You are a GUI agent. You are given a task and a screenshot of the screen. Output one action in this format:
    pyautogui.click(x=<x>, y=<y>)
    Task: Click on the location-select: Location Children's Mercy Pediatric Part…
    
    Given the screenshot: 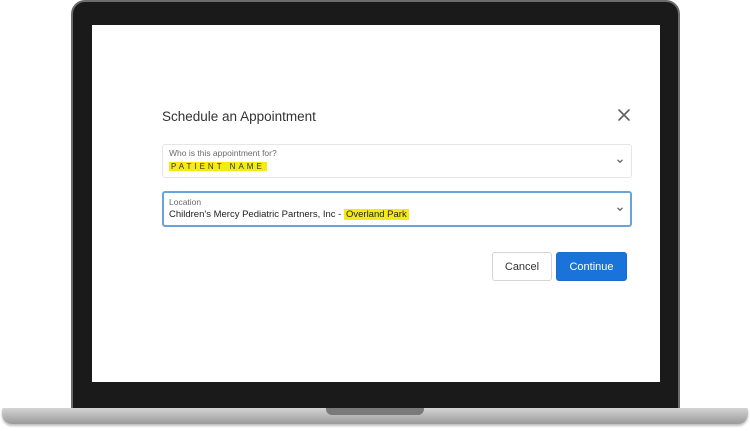 What is the action you would take?
    pyautogui.click(x=397, y=209)
    